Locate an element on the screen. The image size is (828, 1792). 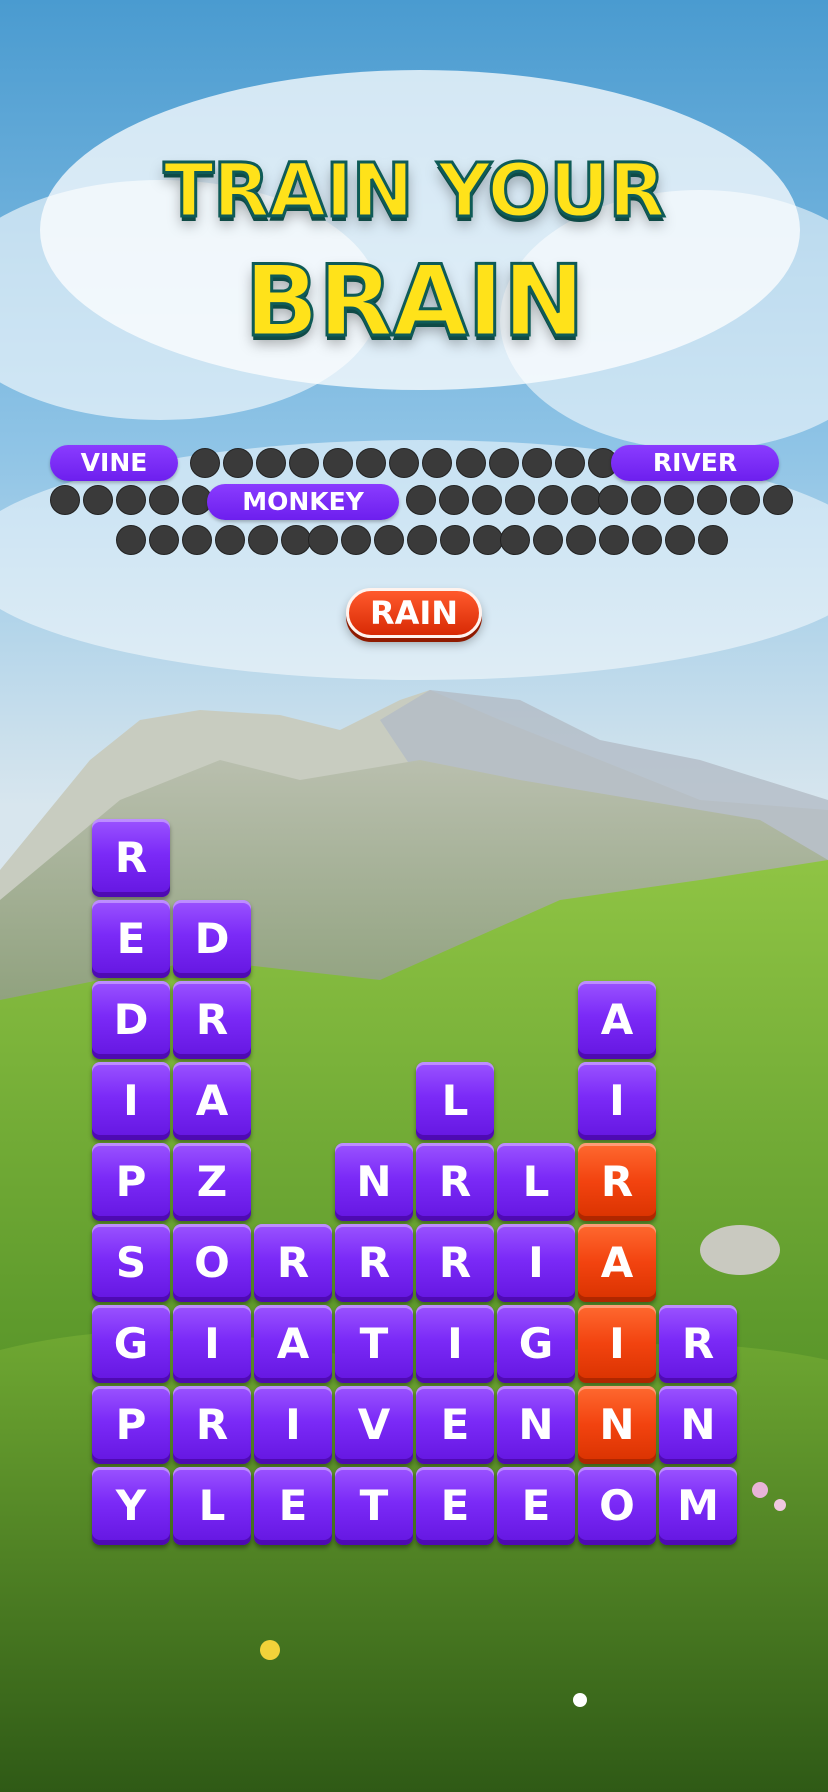
letter-tile-selected: A is located at coordinates (617, 1263).